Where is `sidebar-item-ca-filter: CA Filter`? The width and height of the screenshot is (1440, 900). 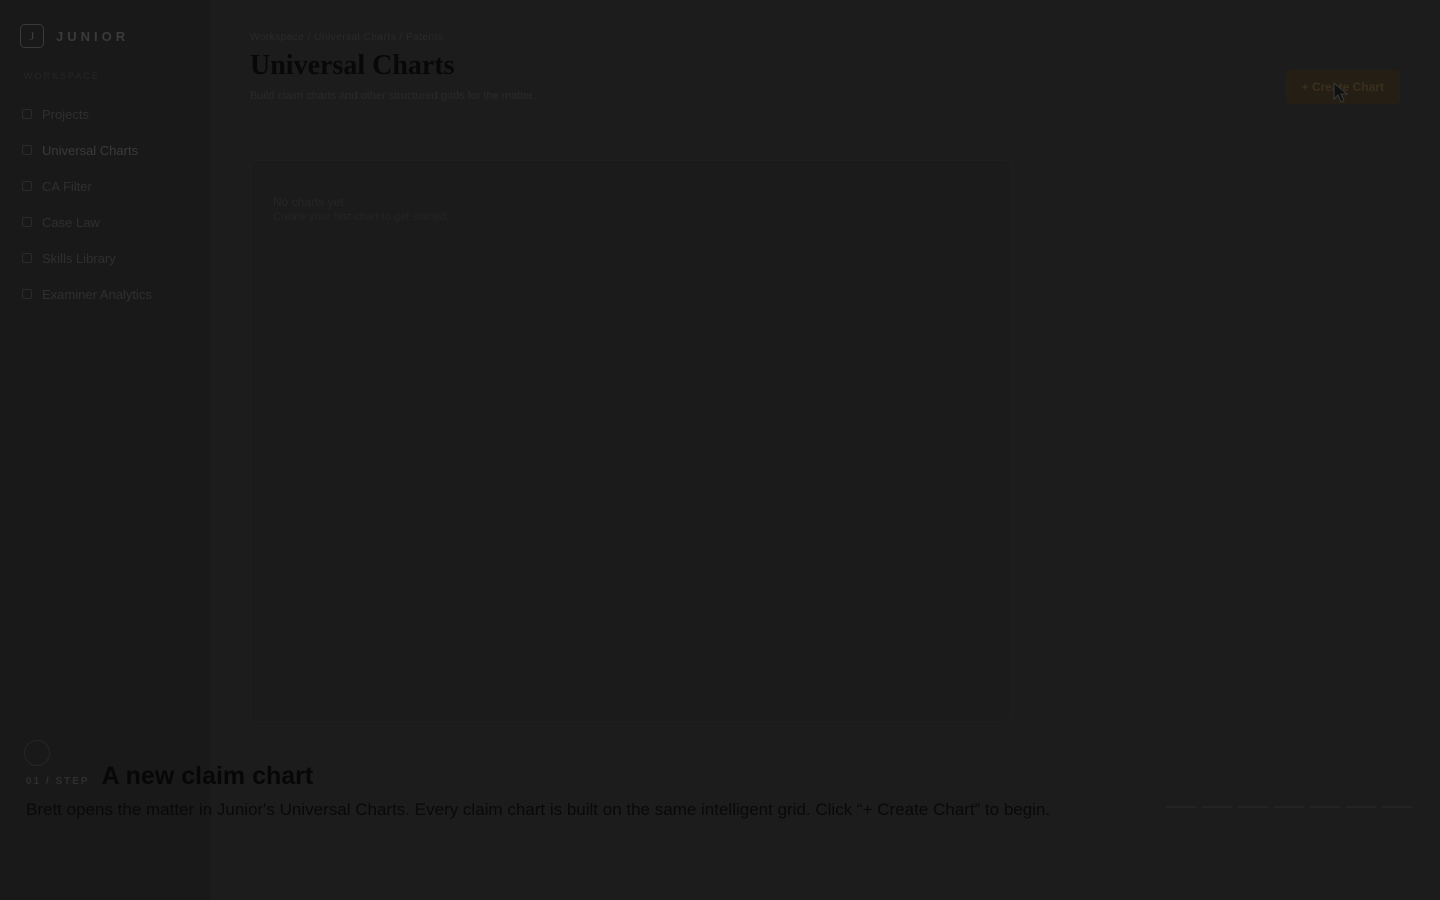
sidebar-item-ca-filter: CA Filter is located at coordinates (87, 186).